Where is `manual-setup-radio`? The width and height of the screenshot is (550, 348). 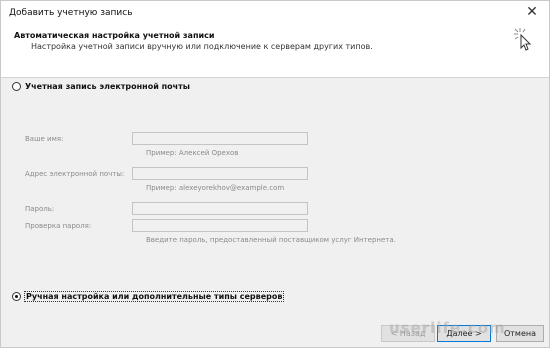
manual-setup-radio is located at coordinates (16, 296).